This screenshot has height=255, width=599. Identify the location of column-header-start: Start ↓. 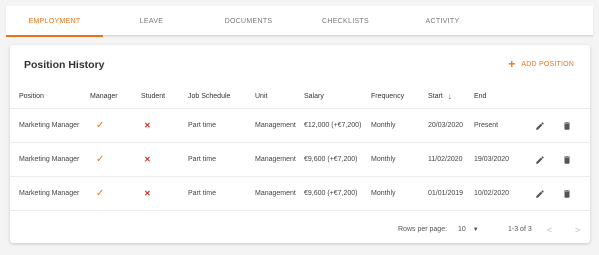
(440, 96).